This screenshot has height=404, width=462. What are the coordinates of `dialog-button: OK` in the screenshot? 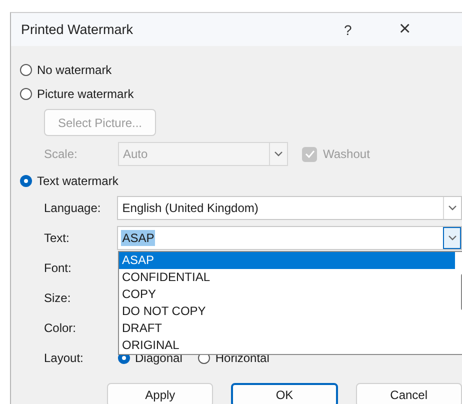 It's located at (284, 393).